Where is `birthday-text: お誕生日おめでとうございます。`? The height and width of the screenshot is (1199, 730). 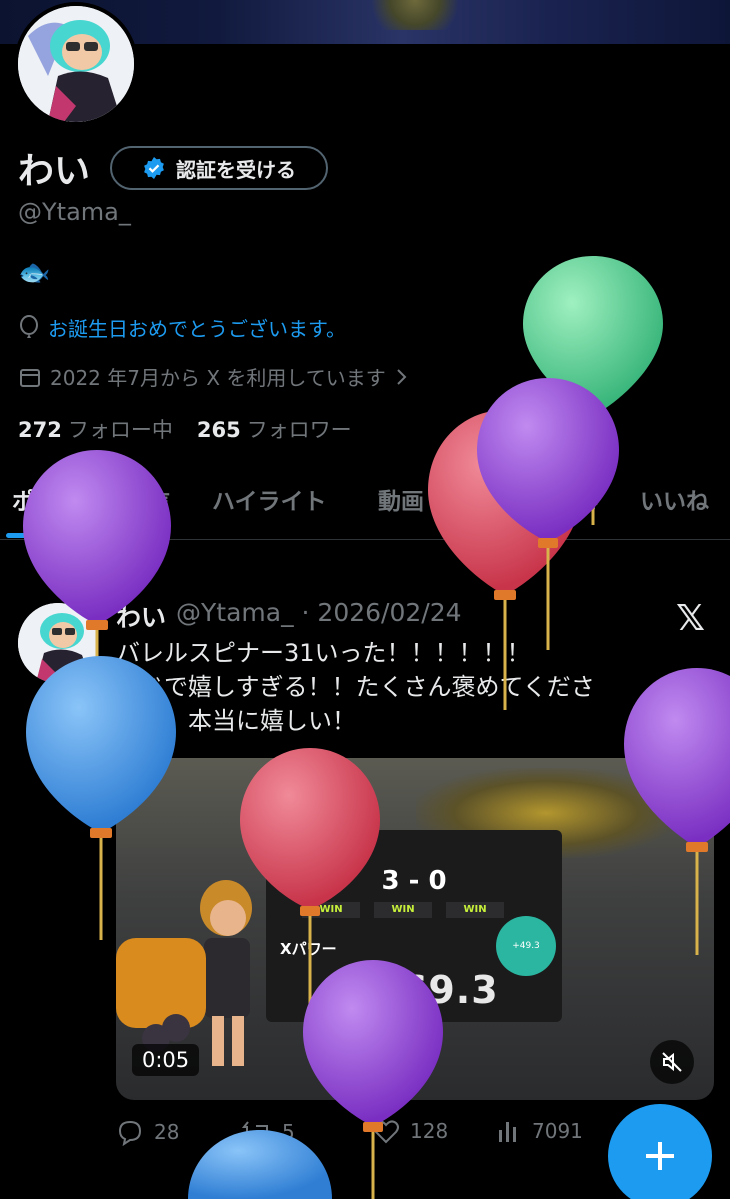
birthday-text: お誕生日おめでとうございます。 is located at coordinates (197, 329).